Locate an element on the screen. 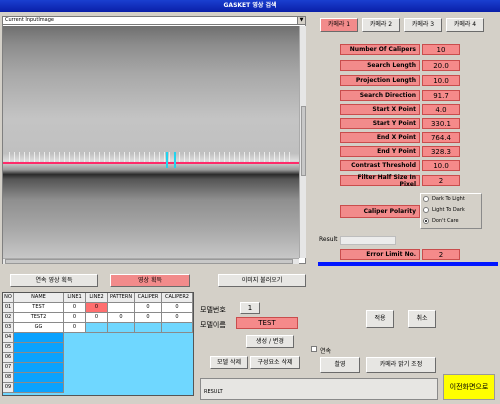 Image resolution: width=500 pixels, height=404 pixels. table-row: 01 TEST 0 0 0 0 is located at coordinates (98, 308).